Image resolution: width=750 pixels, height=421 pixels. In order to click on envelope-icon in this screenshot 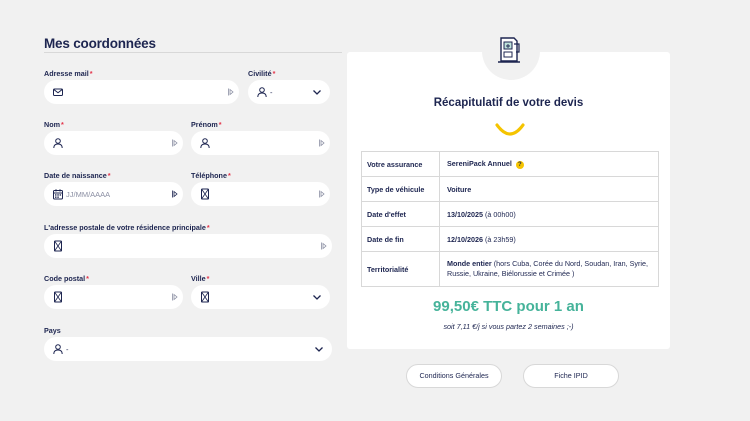, I will do `click(58, 92)`.